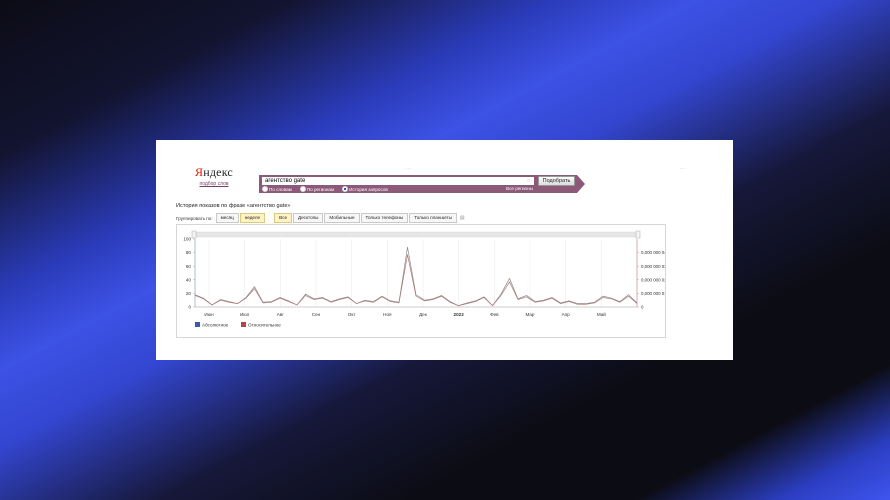  What do you see at coordinates (433, 218) in the screenshot?
I see `tab-tablets-only: Только планшеты` at bounding box center [433, 218].